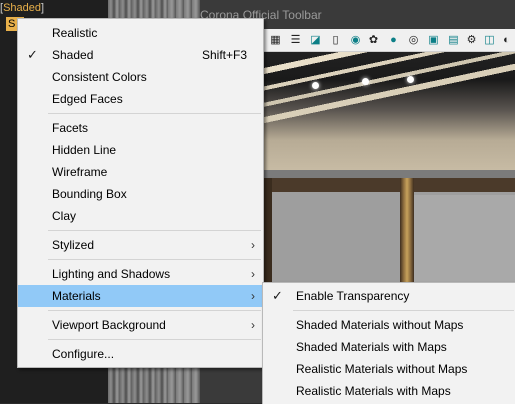 This screenshot has height=404, width=515. What do you see at coordinates (140, 274) in the screenshot?
I see `menu-item-lighting-and-shadows: Lighting and Shadows ›` at bounding box center [140, 274].